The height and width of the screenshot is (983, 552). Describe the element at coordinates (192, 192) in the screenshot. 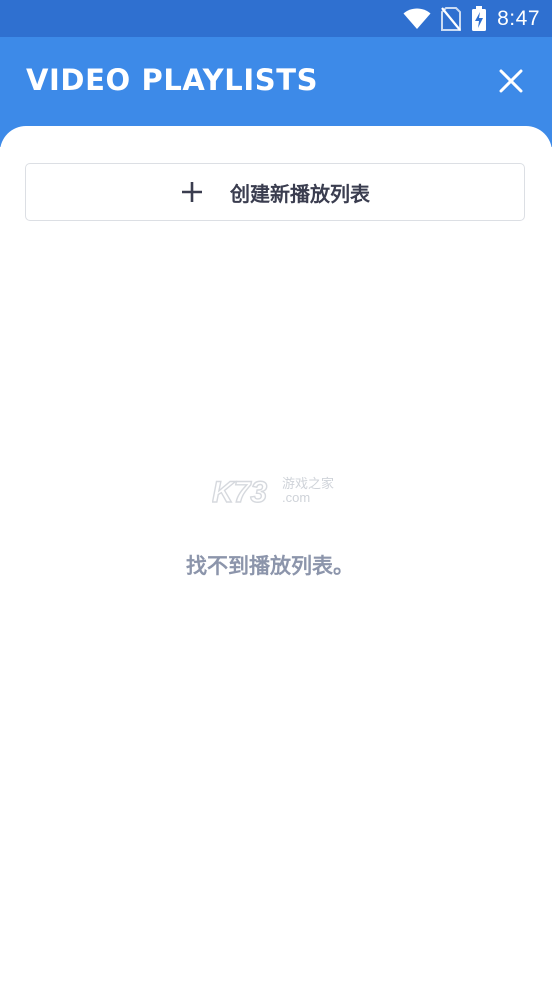

I see `plus-icon` at that location.